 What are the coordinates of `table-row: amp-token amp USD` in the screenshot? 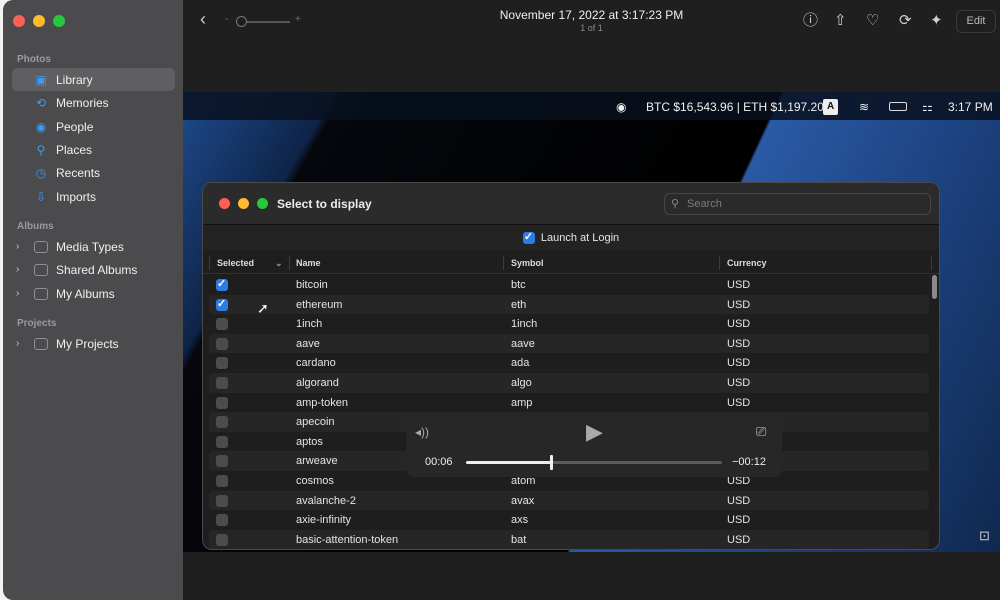 It's located at (569, 403).